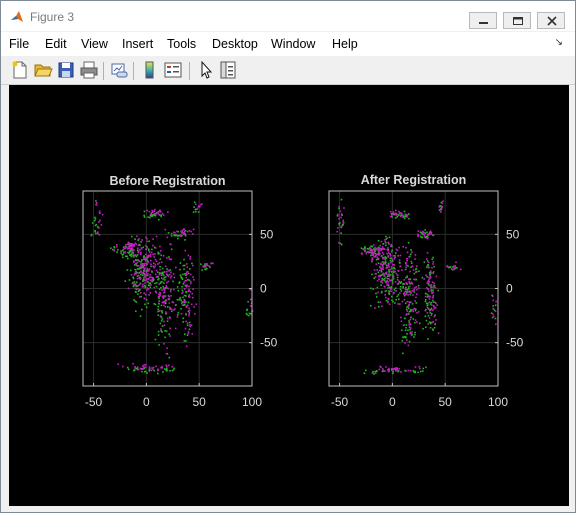 The image size is (576, 513). Describe the element at coordinates (235, 44) in the screenshot. I see `menu-desktop: Desktop` at that location.